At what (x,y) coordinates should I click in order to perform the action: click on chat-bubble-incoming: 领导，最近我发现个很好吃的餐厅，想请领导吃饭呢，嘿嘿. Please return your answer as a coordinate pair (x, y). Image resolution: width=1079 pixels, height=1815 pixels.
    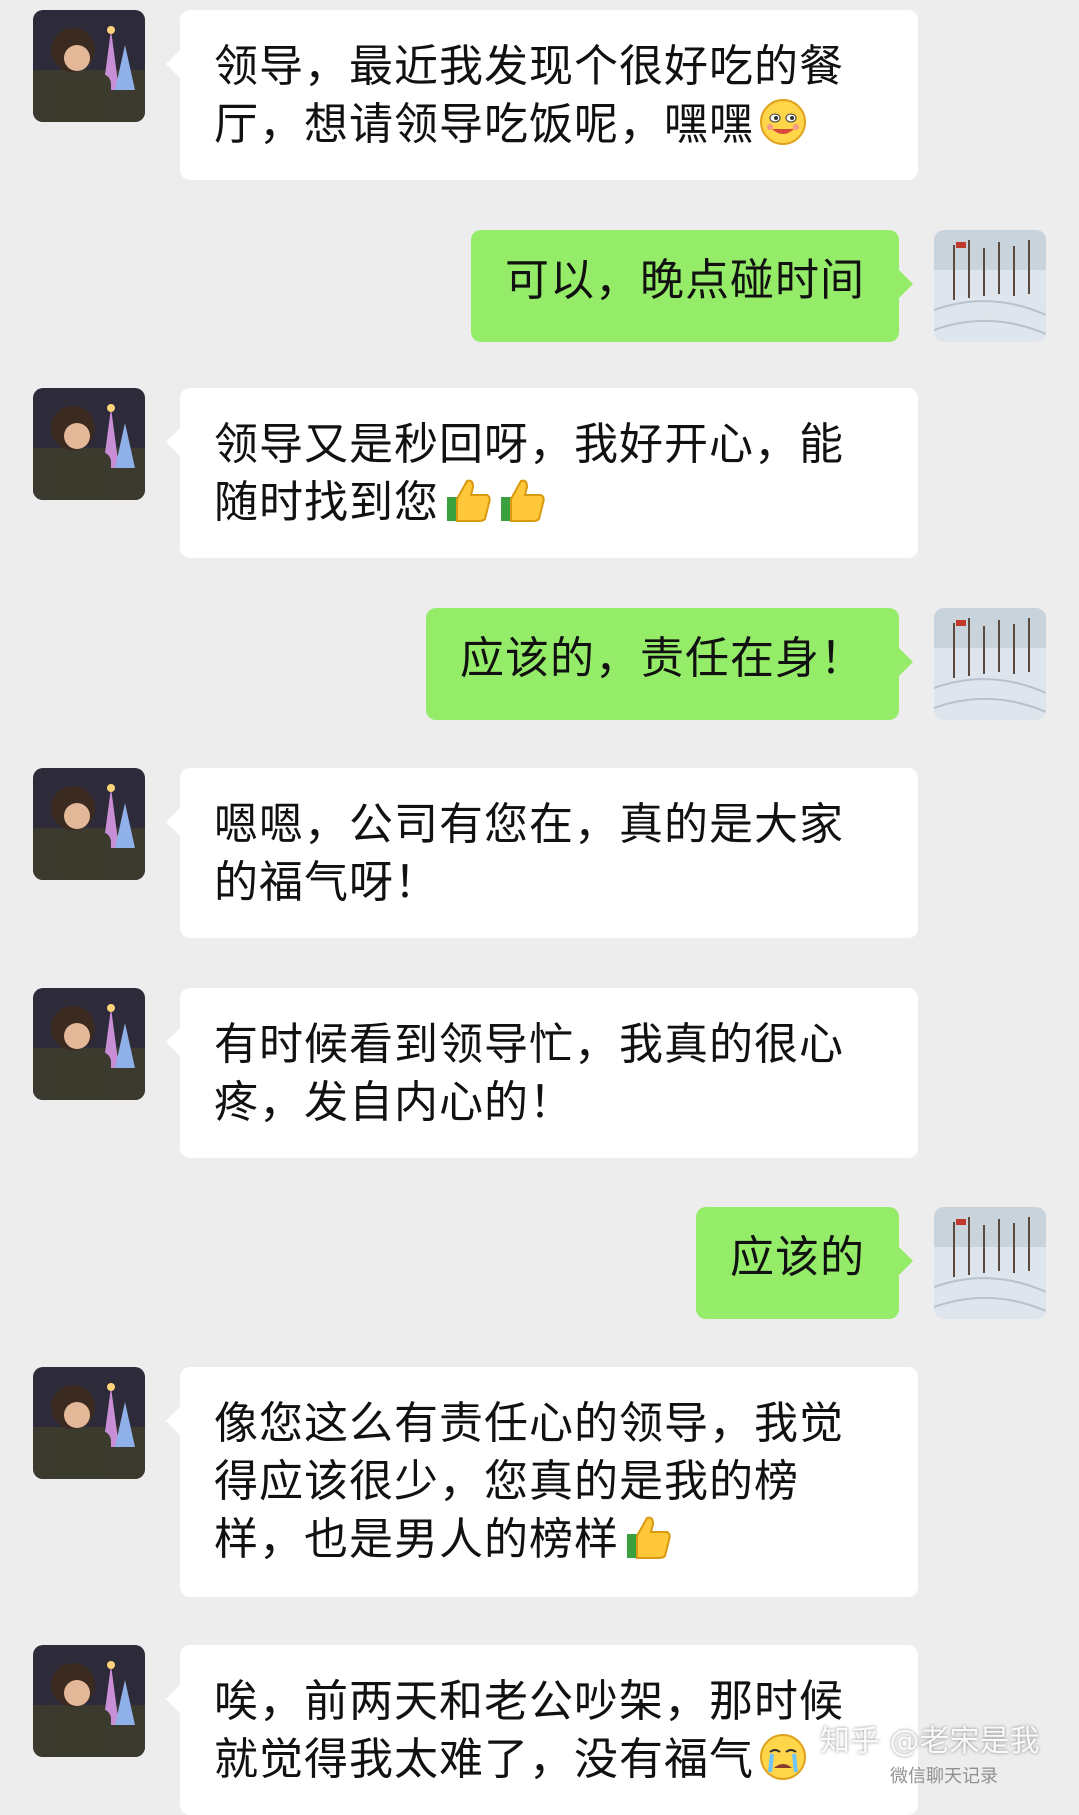
    Looking at the image, I should click on (542, 95).